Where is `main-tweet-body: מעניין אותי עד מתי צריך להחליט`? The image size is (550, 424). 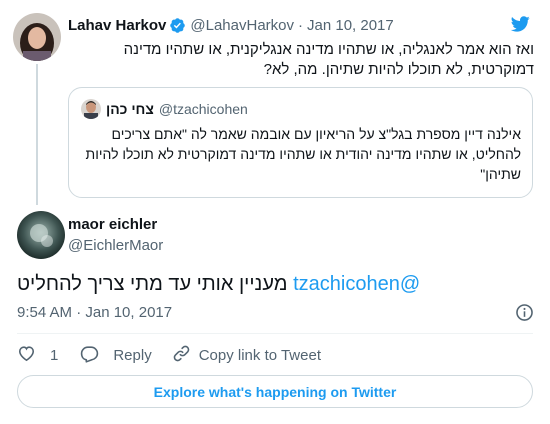
main-tweet-body: מעניין אותי עד מתי צריך להחליט is located at coordinates (152, 284).